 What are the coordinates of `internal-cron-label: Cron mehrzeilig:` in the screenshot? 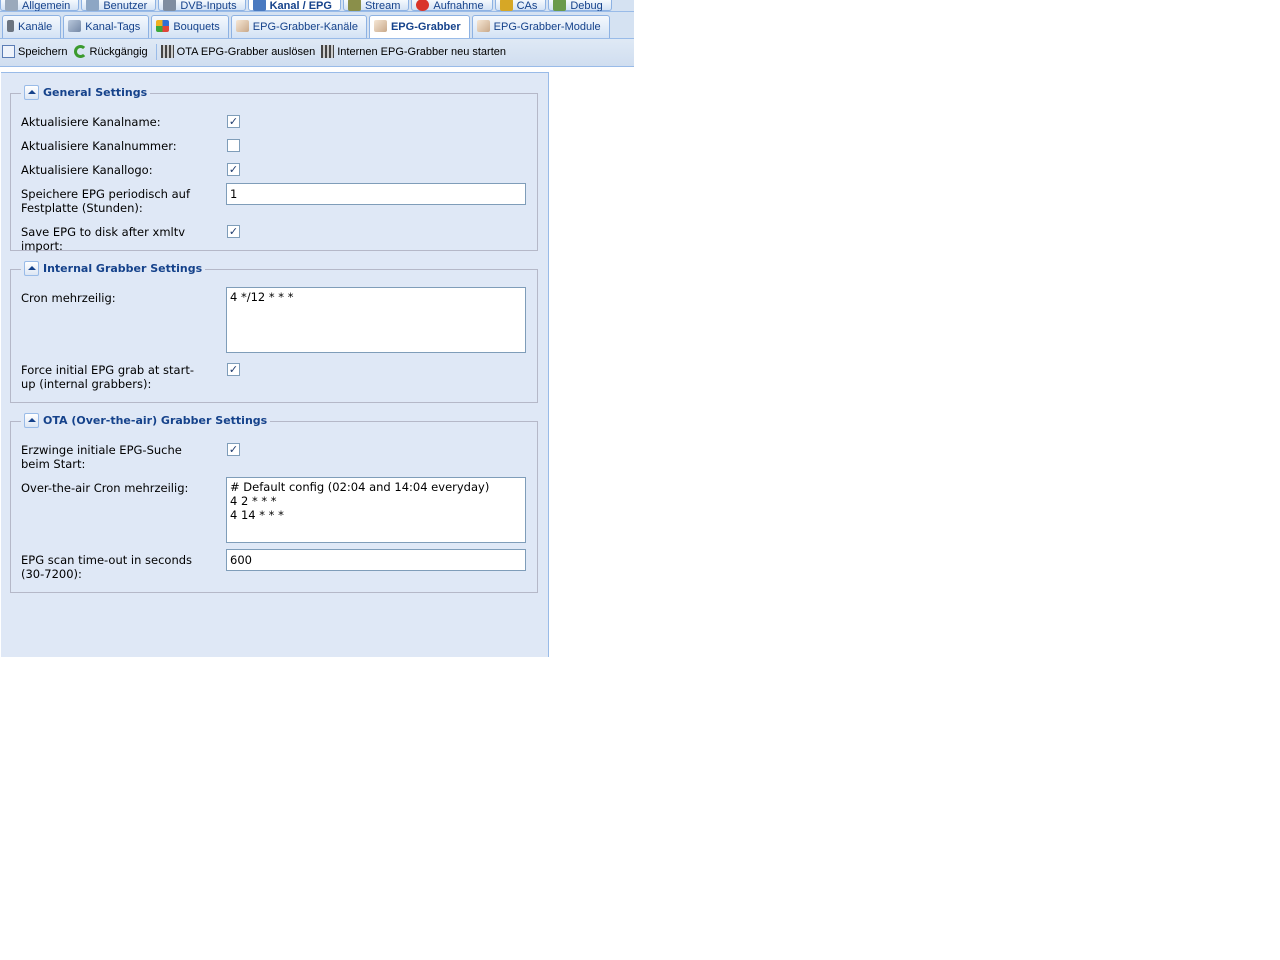 It's located at (68, 298).